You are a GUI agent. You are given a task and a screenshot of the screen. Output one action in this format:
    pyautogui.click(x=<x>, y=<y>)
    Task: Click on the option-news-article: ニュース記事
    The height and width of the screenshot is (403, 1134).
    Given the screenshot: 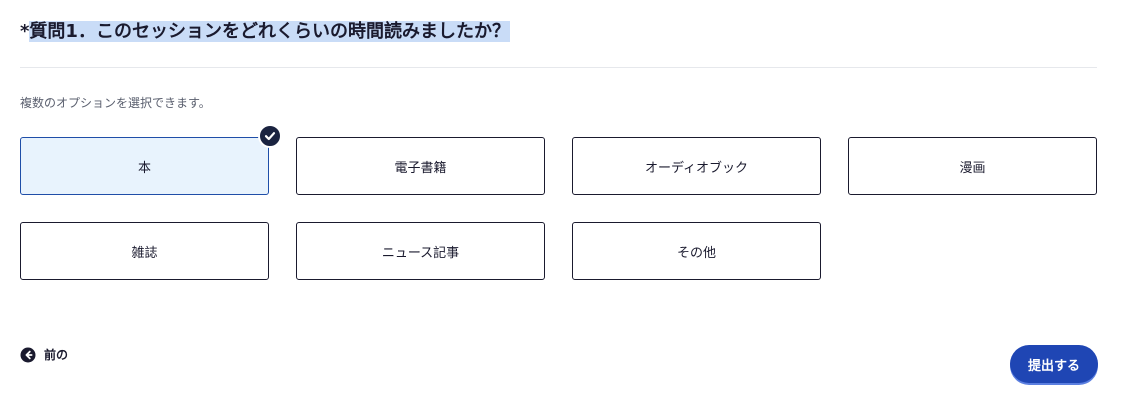 What is the action you would take?
    pyautogui.click(x=420, y=251)
    